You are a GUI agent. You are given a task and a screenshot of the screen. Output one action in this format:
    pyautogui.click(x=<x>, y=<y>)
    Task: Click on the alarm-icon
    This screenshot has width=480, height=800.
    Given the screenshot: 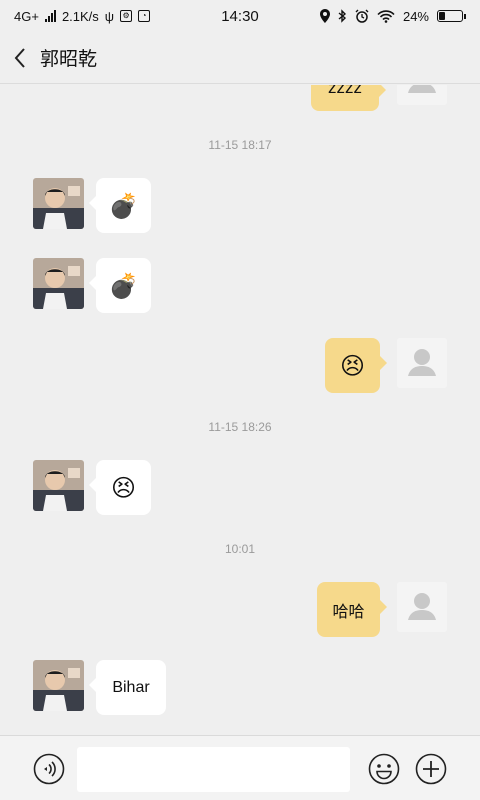 What is the action you would take?
    pyautogui.click(x=362, y=16)
    